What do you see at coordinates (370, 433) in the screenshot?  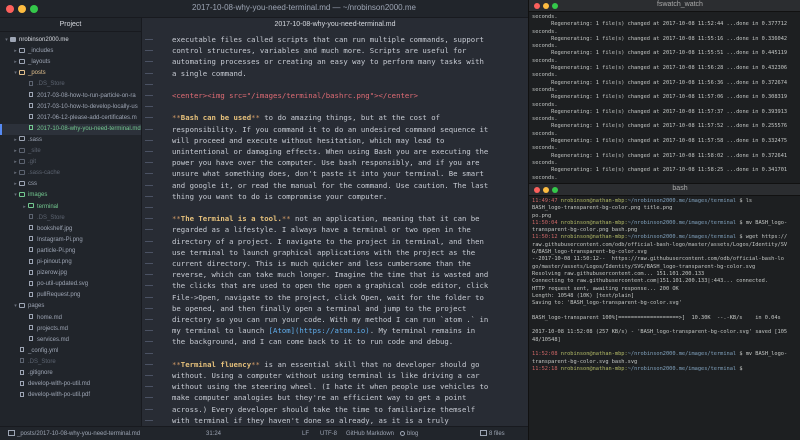 I see `status-grammar: GitHub Markdown` at bounding box center [370, 433].